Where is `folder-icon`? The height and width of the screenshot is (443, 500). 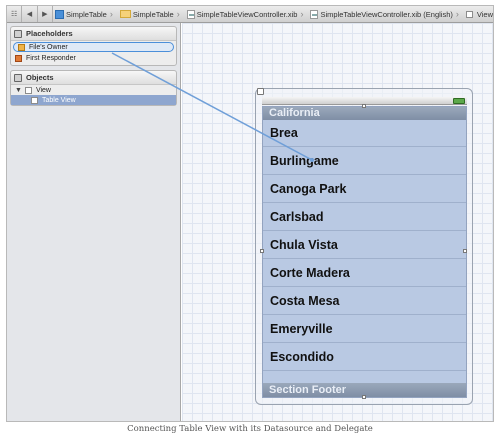 folder-icon is located at coordinates (125, 14).